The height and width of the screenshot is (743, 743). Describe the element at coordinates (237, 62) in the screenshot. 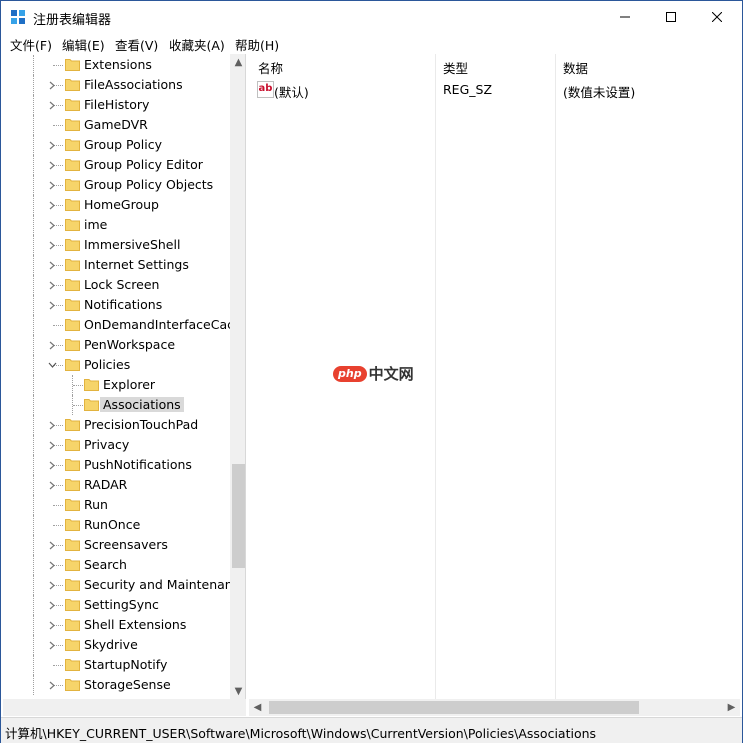

I see `scroll-up-arrow-icon: ▲` at that location.